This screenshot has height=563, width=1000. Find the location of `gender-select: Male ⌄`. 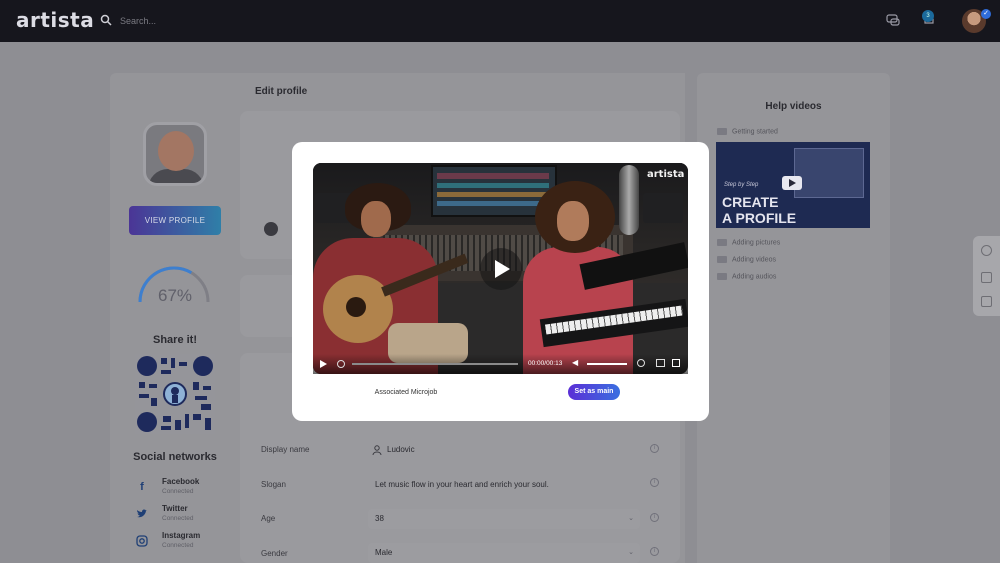

gender-select: Male ⌄ is located at coordinates (504, 553).